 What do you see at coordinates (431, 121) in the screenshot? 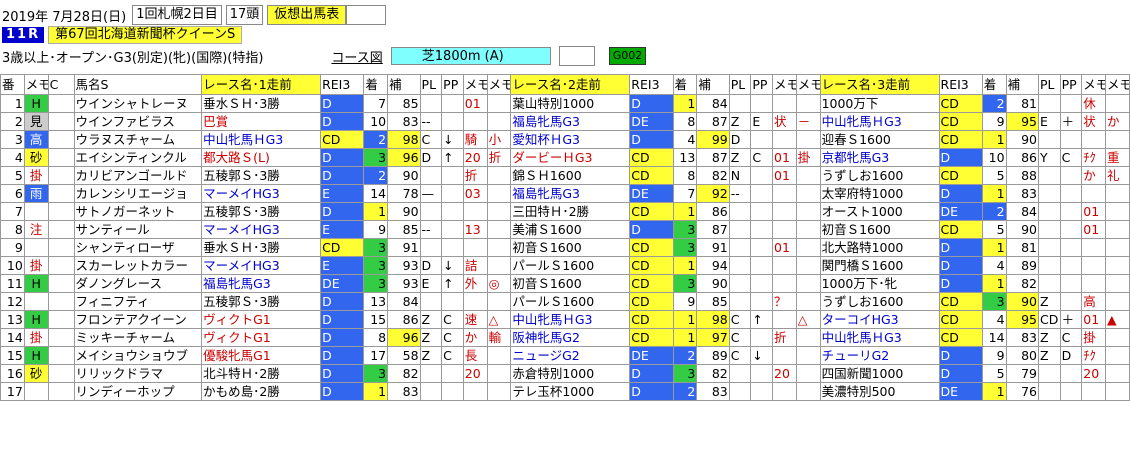
I see `cell-pl-1: --` at bounding box center [431, 121].